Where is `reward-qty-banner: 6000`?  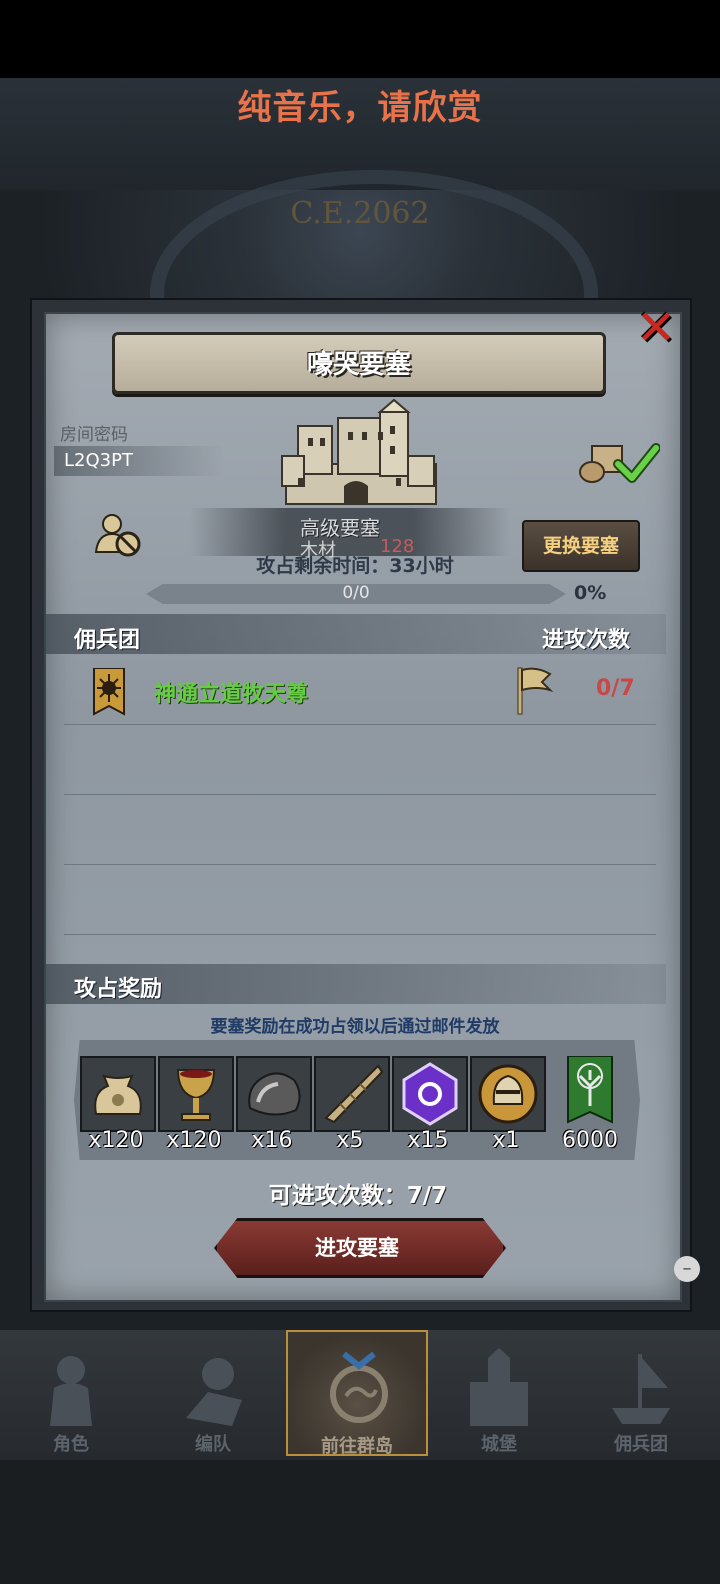 reward-qty-banner: 6000 is located at coordinates (590, 1140).